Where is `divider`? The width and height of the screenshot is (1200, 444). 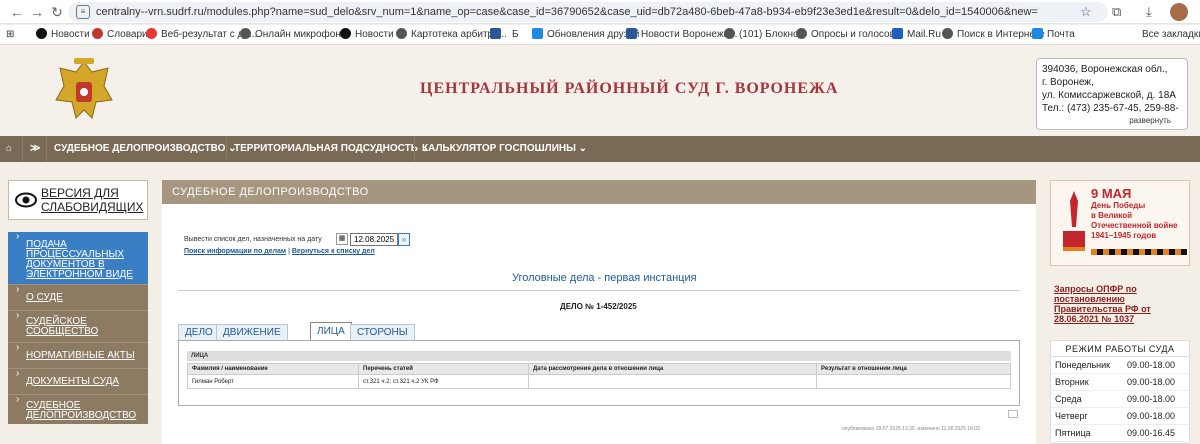
divider is located at coordinates (599, 290).